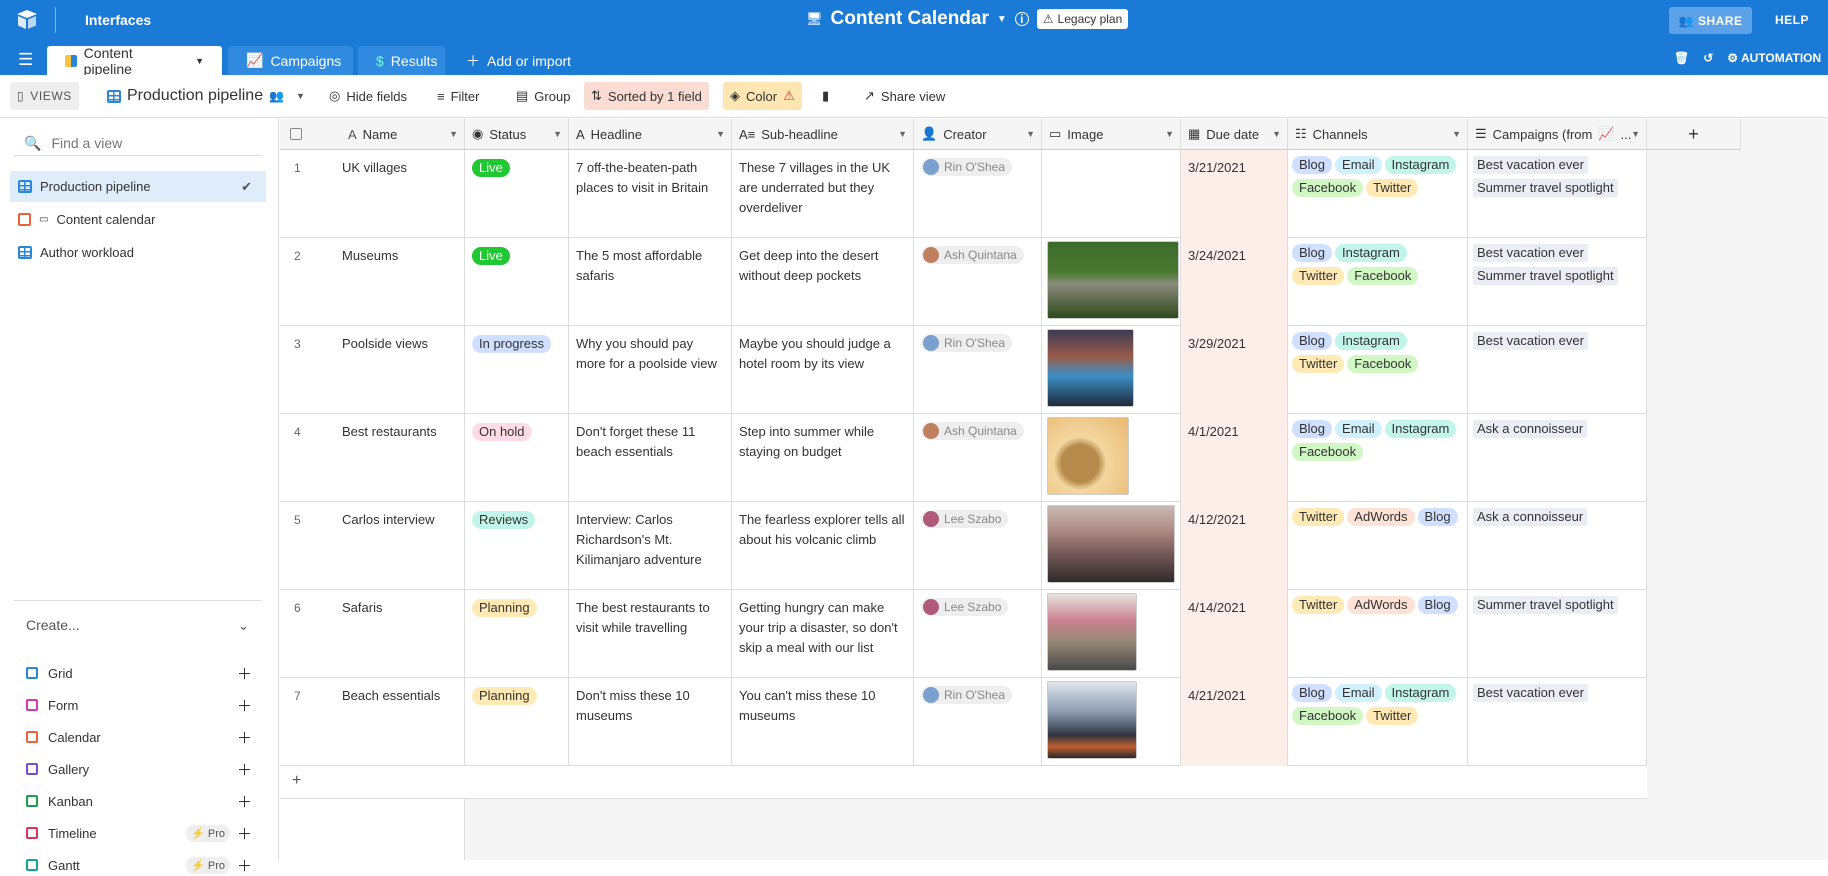  Describe the element at coordinates (517, 370) in the screenshot. I see `status-cell: In progress` at that location.